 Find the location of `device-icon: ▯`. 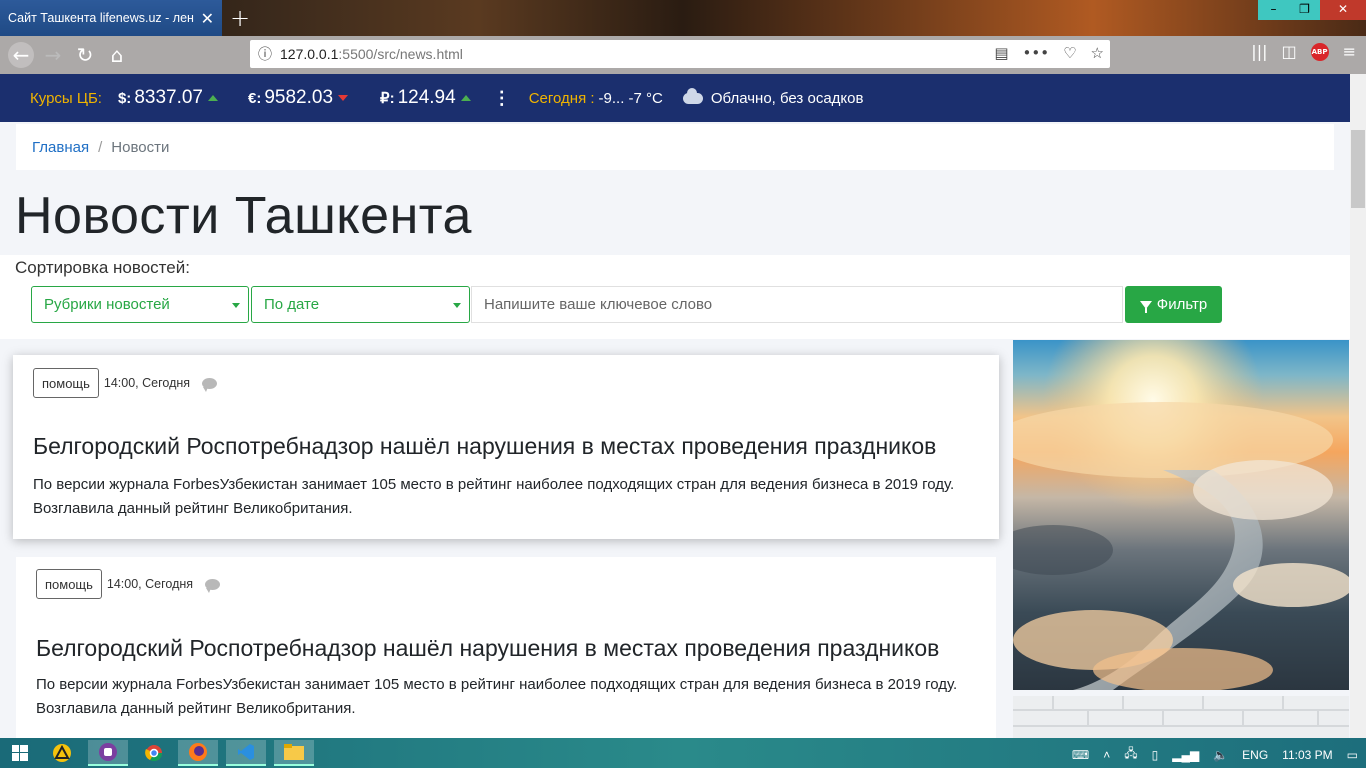

device-icon: ▯ is located at coordinates (1155, 755).